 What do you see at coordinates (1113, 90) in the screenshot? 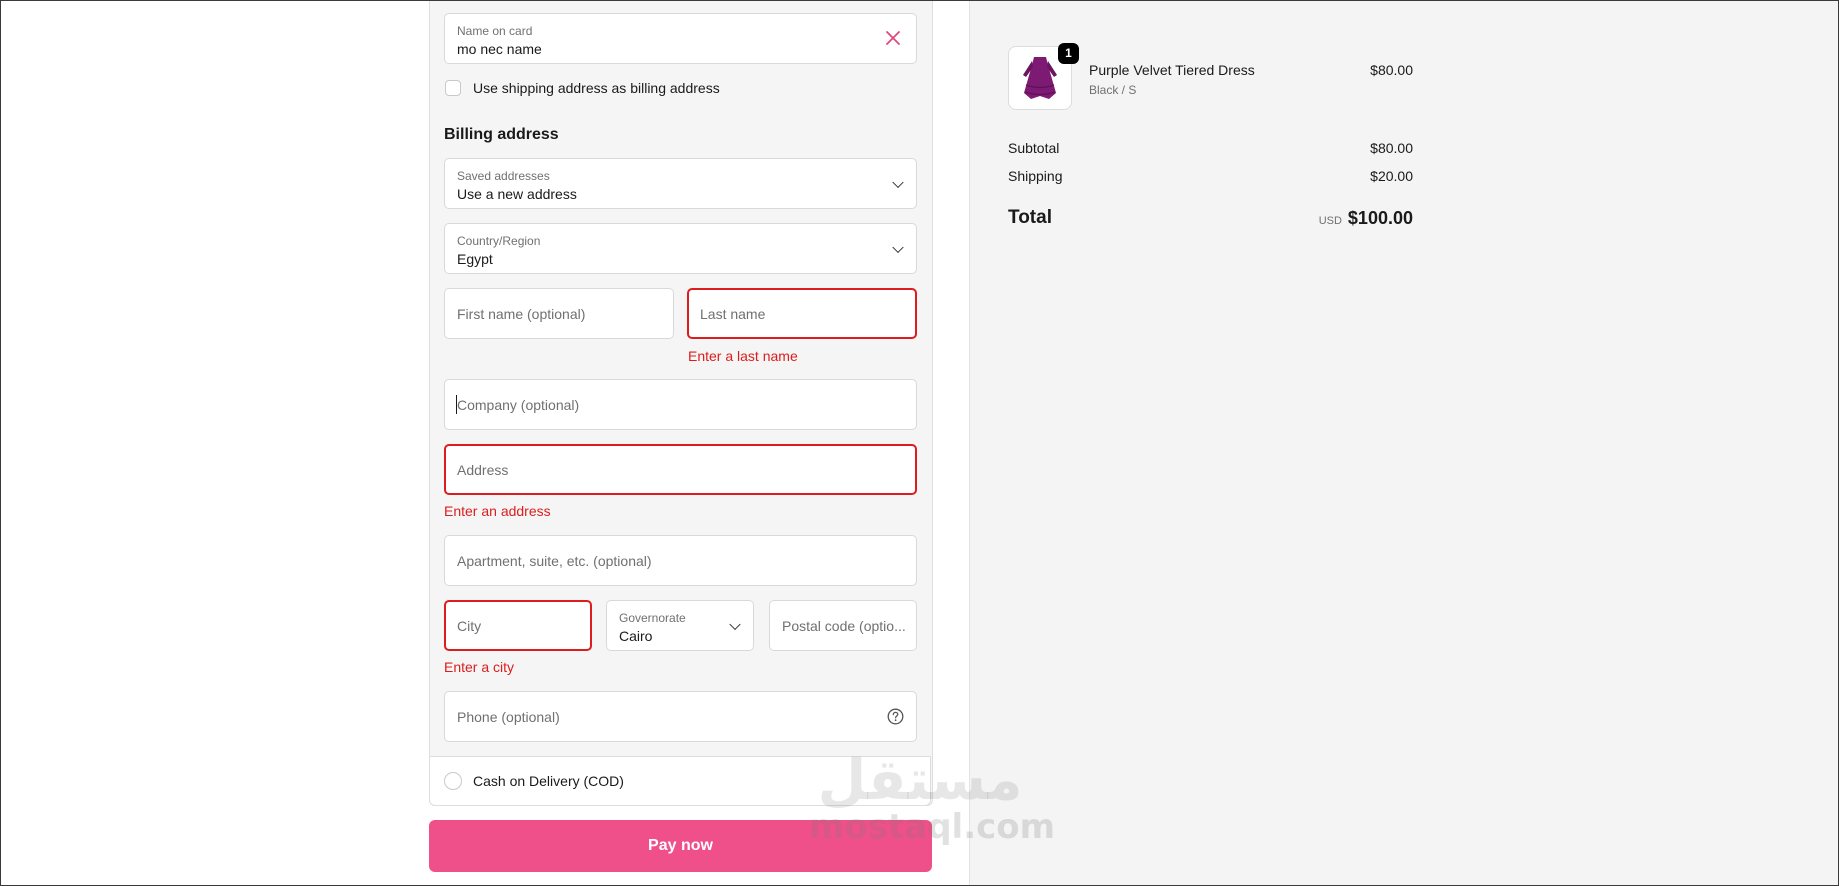
I see `product-variant: Black / S` at bounding box center [1113, 90].